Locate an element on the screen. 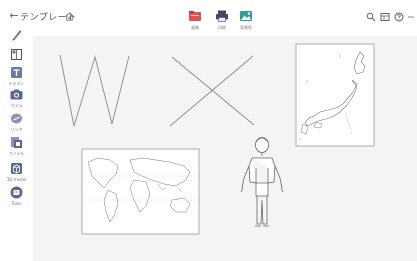 The width and height of the screenshot is (417, 261). person-figure-image is located at coordinates (262, 182).